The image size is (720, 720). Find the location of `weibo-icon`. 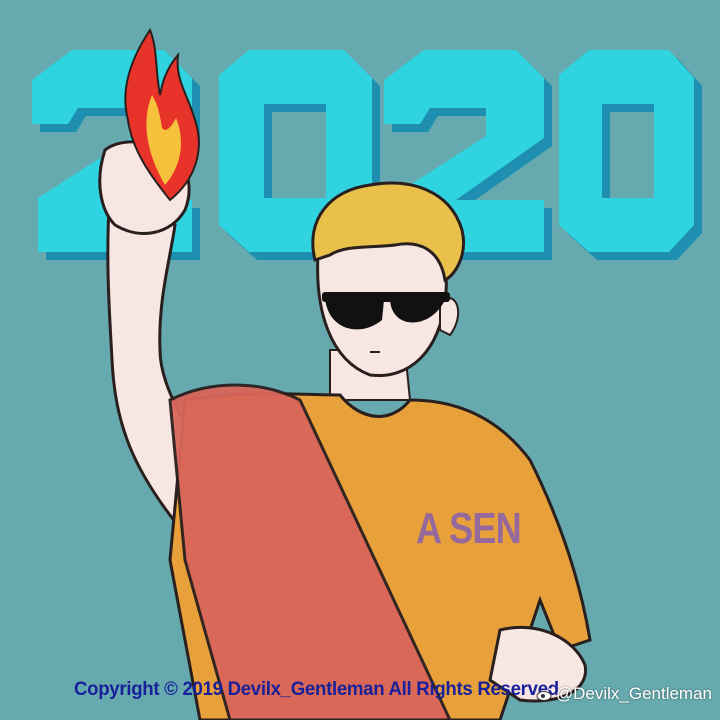

weibo-icon is located at coordinates (545, 694).